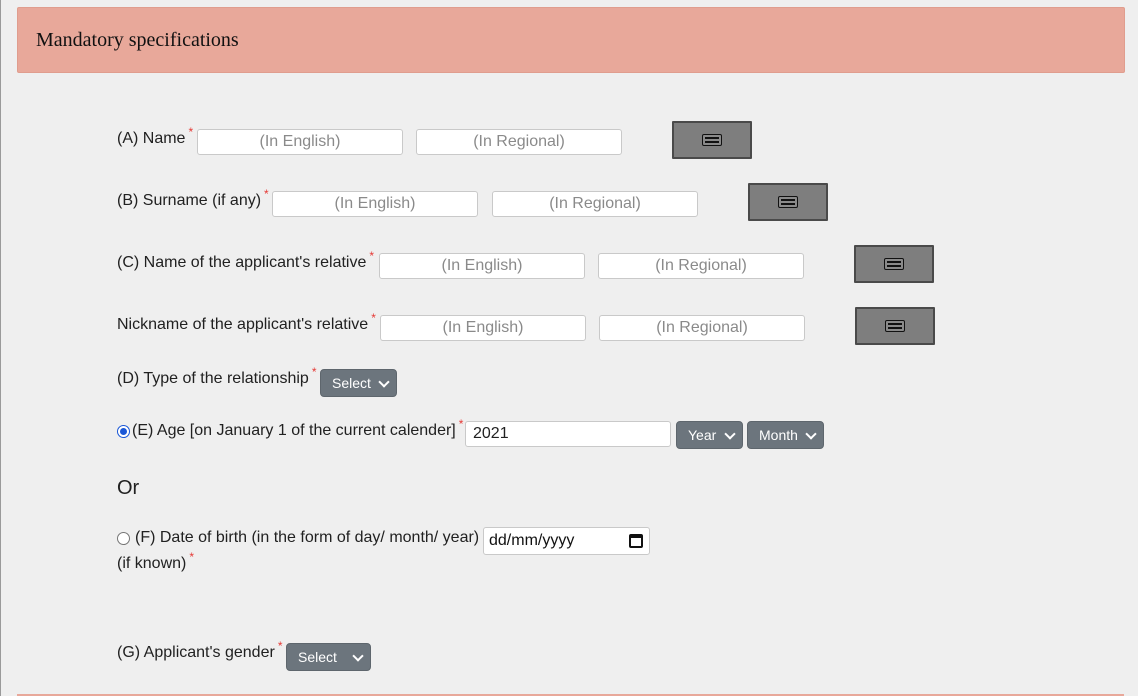  I want to click on name-label-row: (A) Name *, so click(155, 136).